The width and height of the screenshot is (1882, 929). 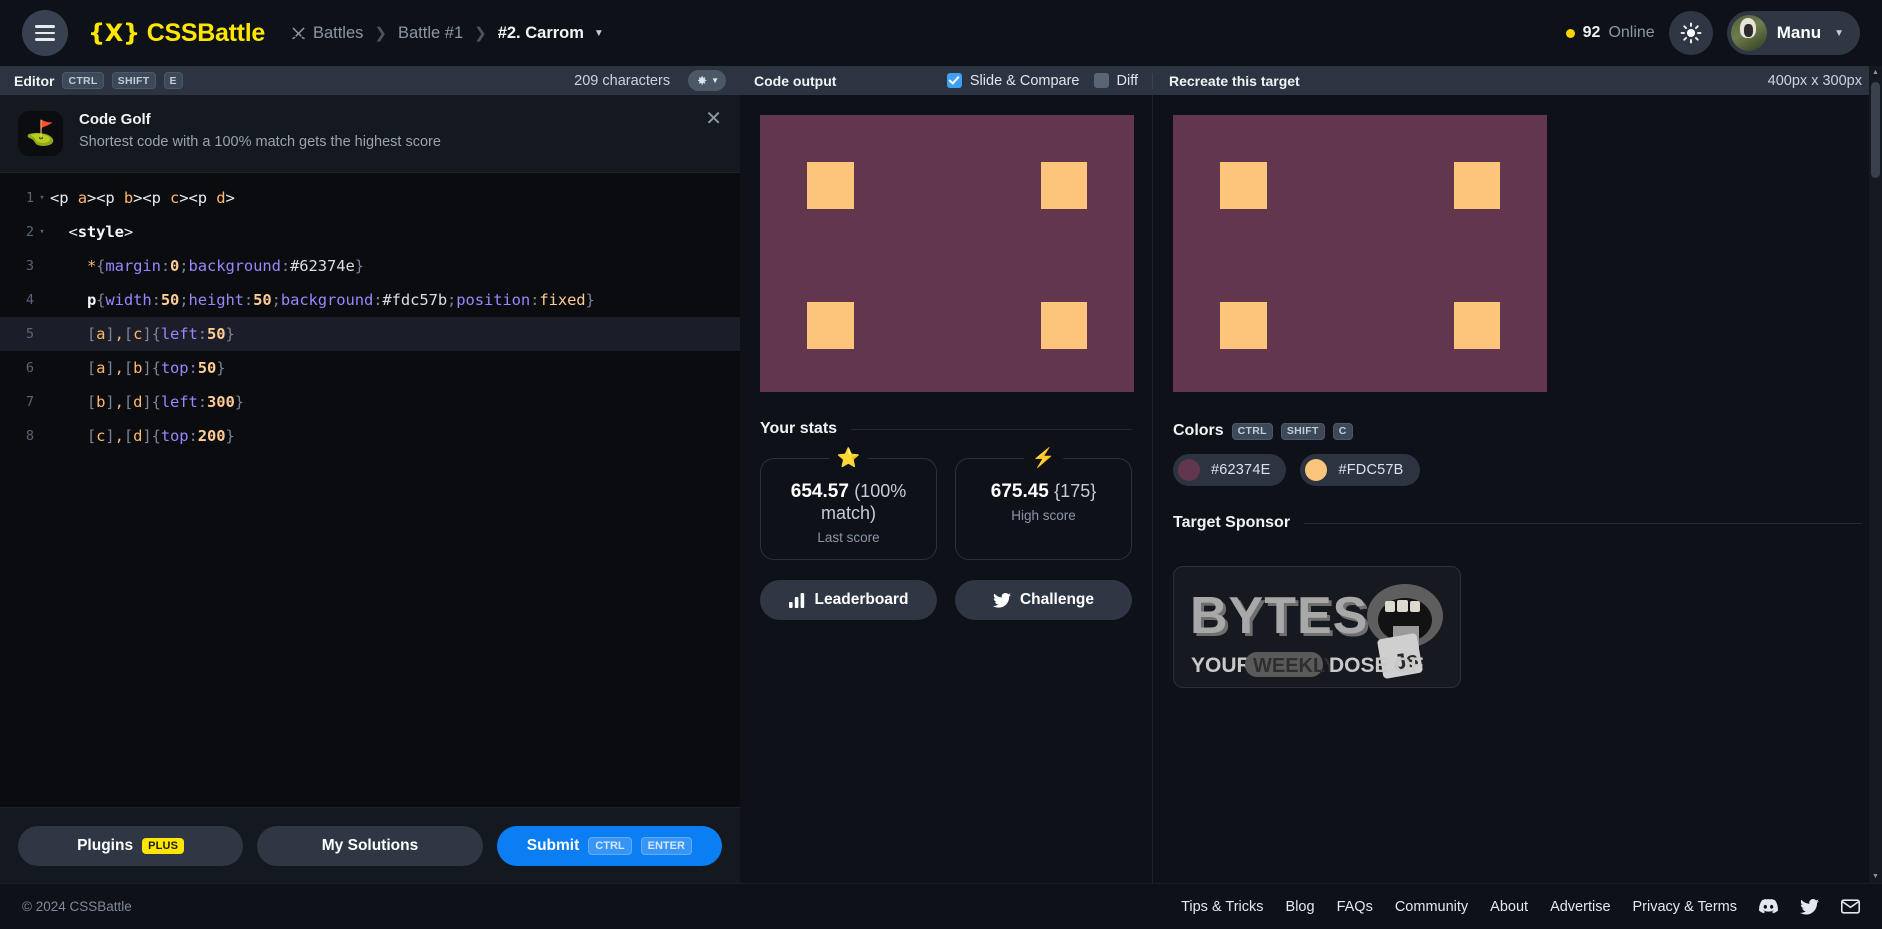 I want to click on your-stats-title: Your stats, so click(x=799, y=428).